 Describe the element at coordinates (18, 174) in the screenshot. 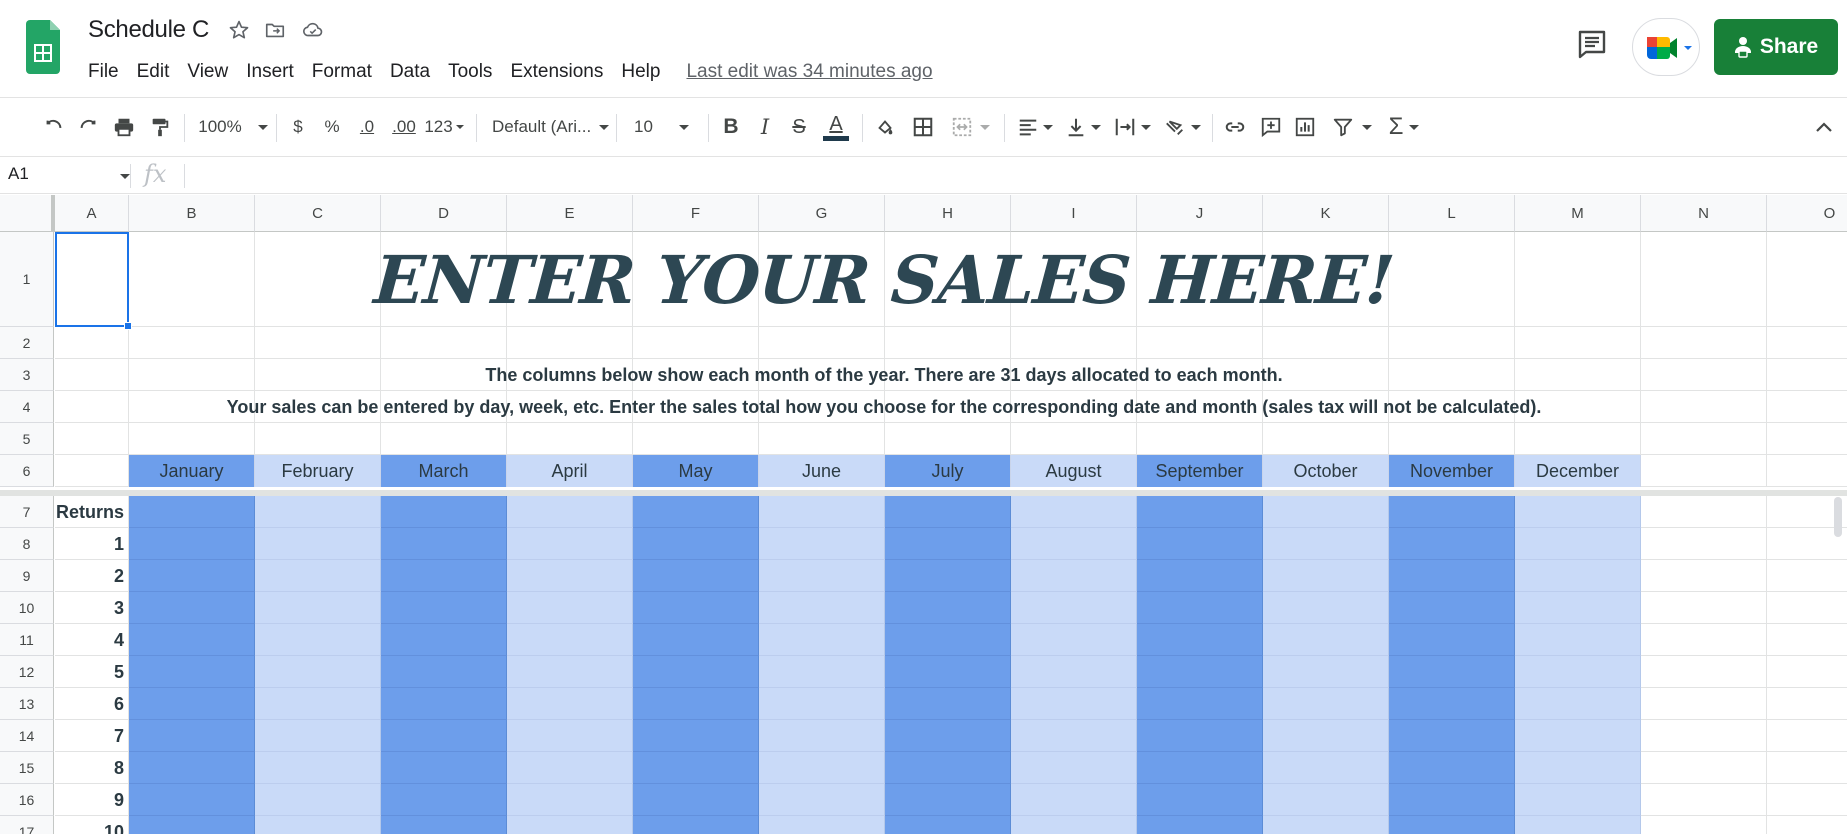

I see `name-box: A1` at that location.